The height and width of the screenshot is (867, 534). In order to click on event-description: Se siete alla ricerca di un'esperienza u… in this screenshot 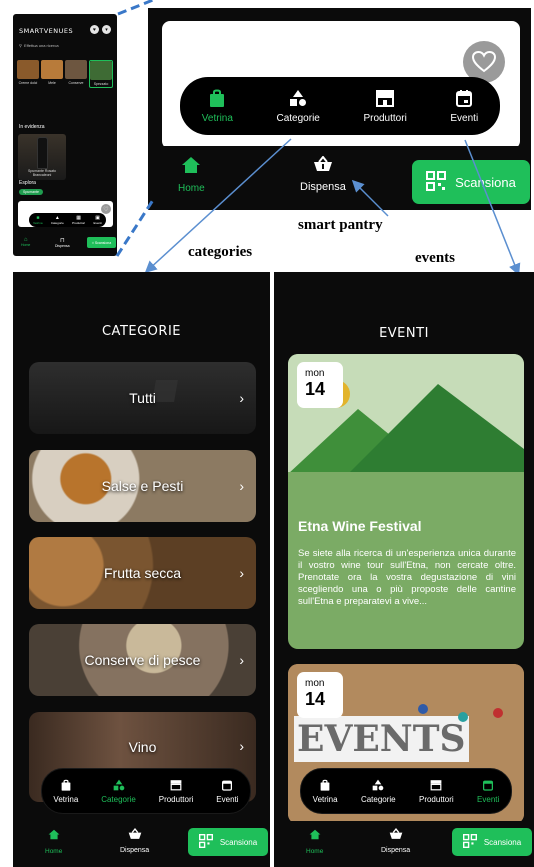, I will do `click(407, 577)`.